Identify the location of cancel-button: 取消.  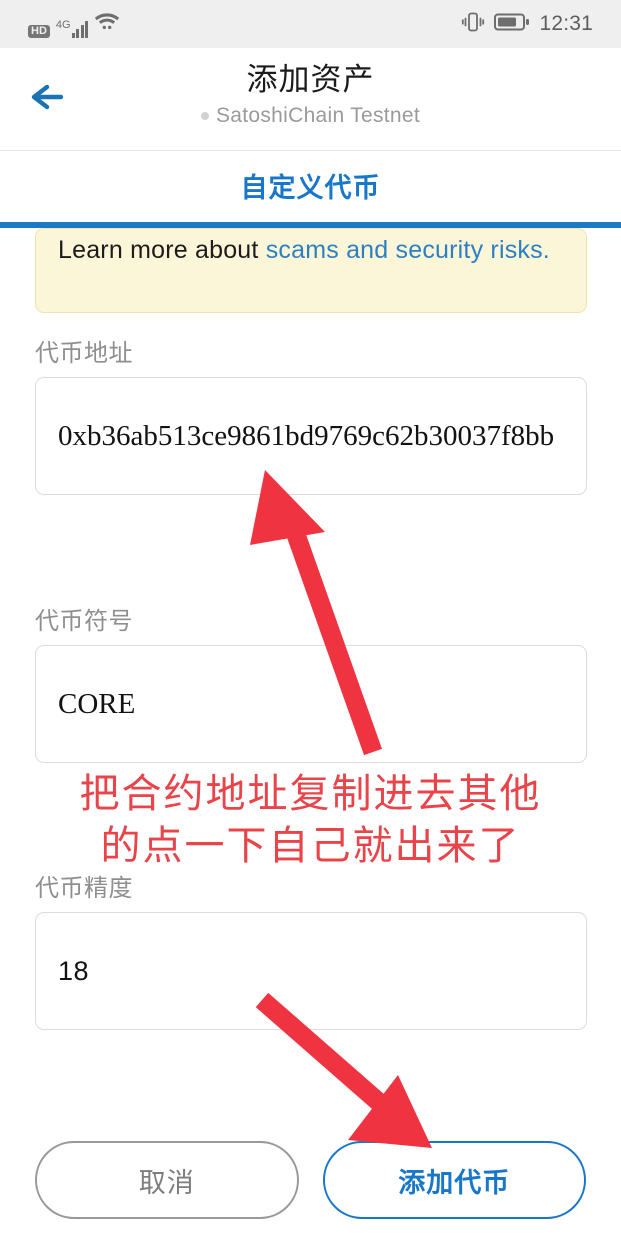
(167, 1180).